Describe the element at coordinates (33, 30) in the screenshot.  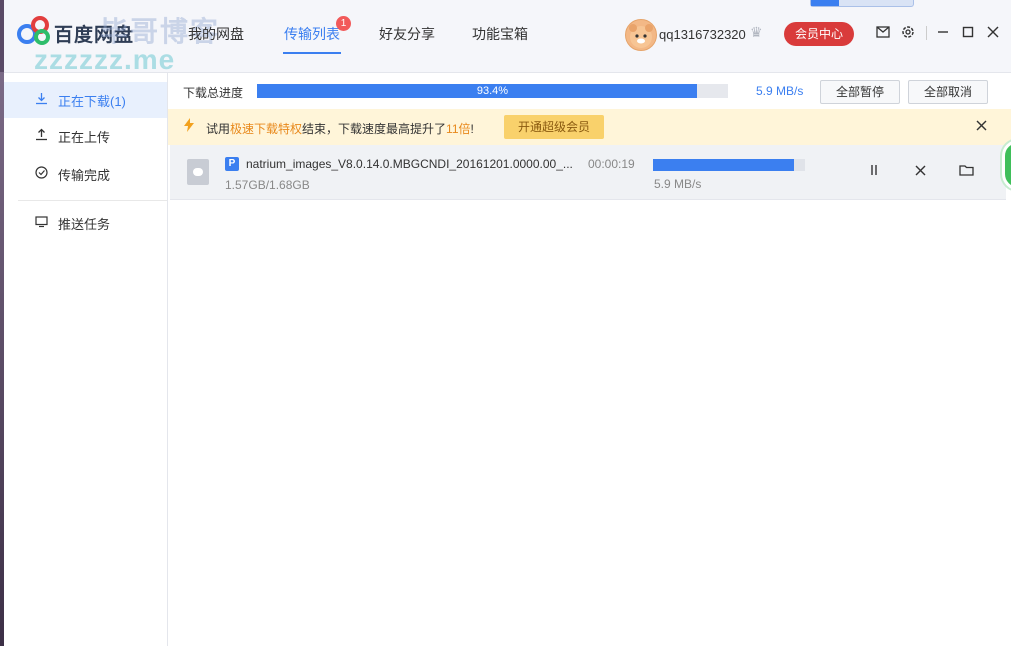
I see `baidu-netdisk-logo-icon` at that location.